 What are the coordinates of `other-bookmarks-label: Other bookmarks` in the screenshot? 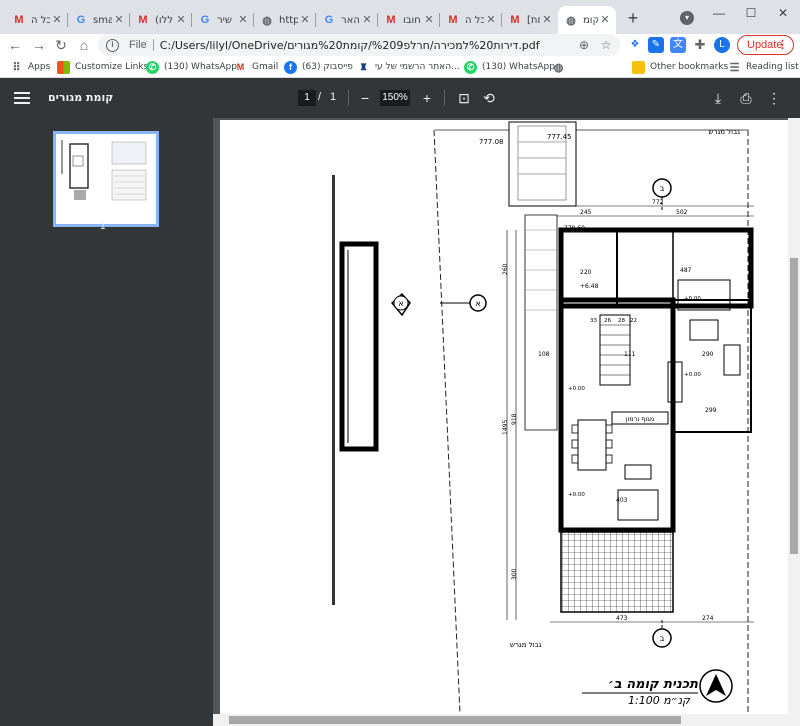 It's located at (689, 67).